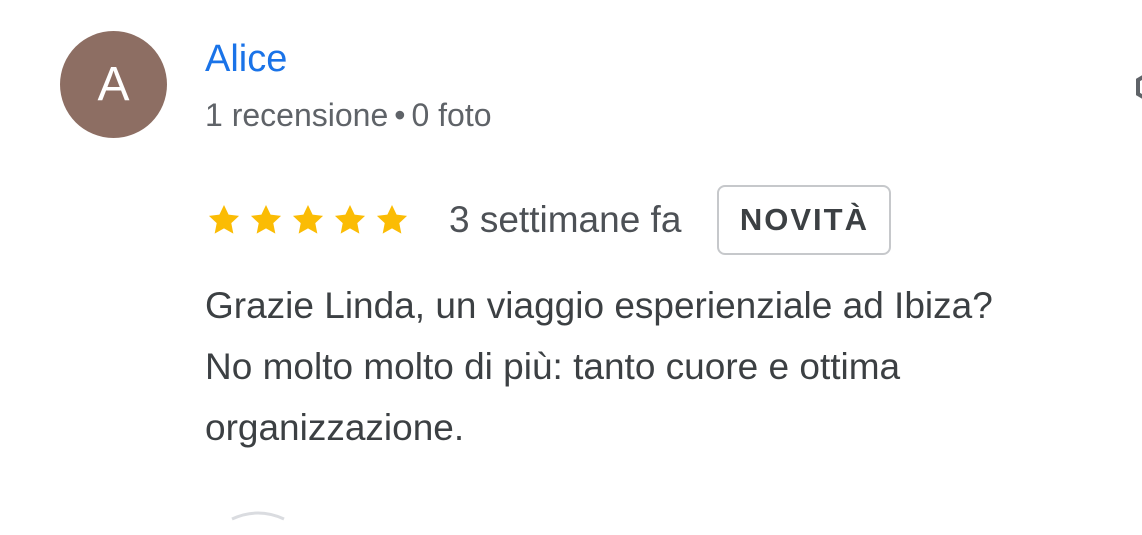  Describe the element at coordinates (335, 427) in the screenshot. I see `review-text-line: organizzazione.` at that location.